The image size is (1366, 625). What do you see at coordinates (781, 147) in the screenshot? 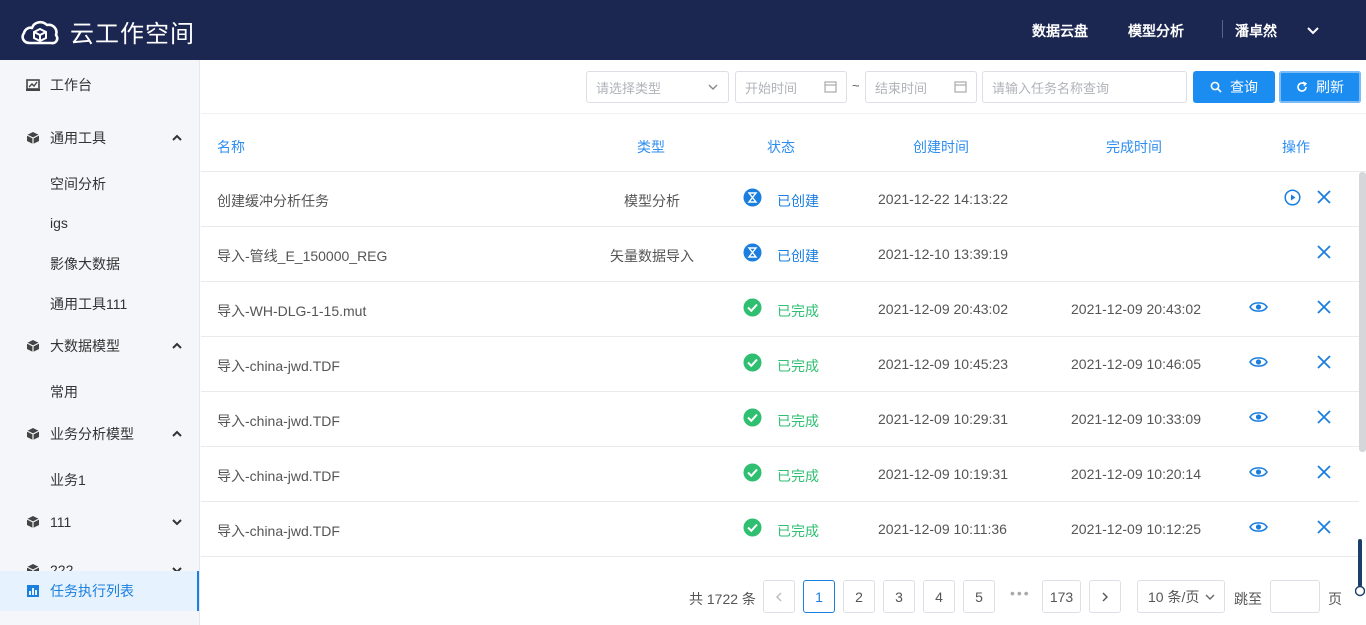
I see `column-header-status: 状态` at bounding box center [781, 147].